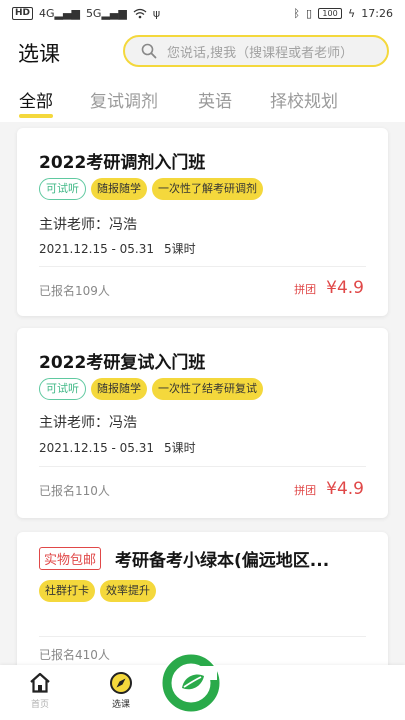 The image size is (405, 720). What do you see at coordinates (156, 13) in the screenshot?
I see `usb-icon: ψ` at bounding box center [156, 13].